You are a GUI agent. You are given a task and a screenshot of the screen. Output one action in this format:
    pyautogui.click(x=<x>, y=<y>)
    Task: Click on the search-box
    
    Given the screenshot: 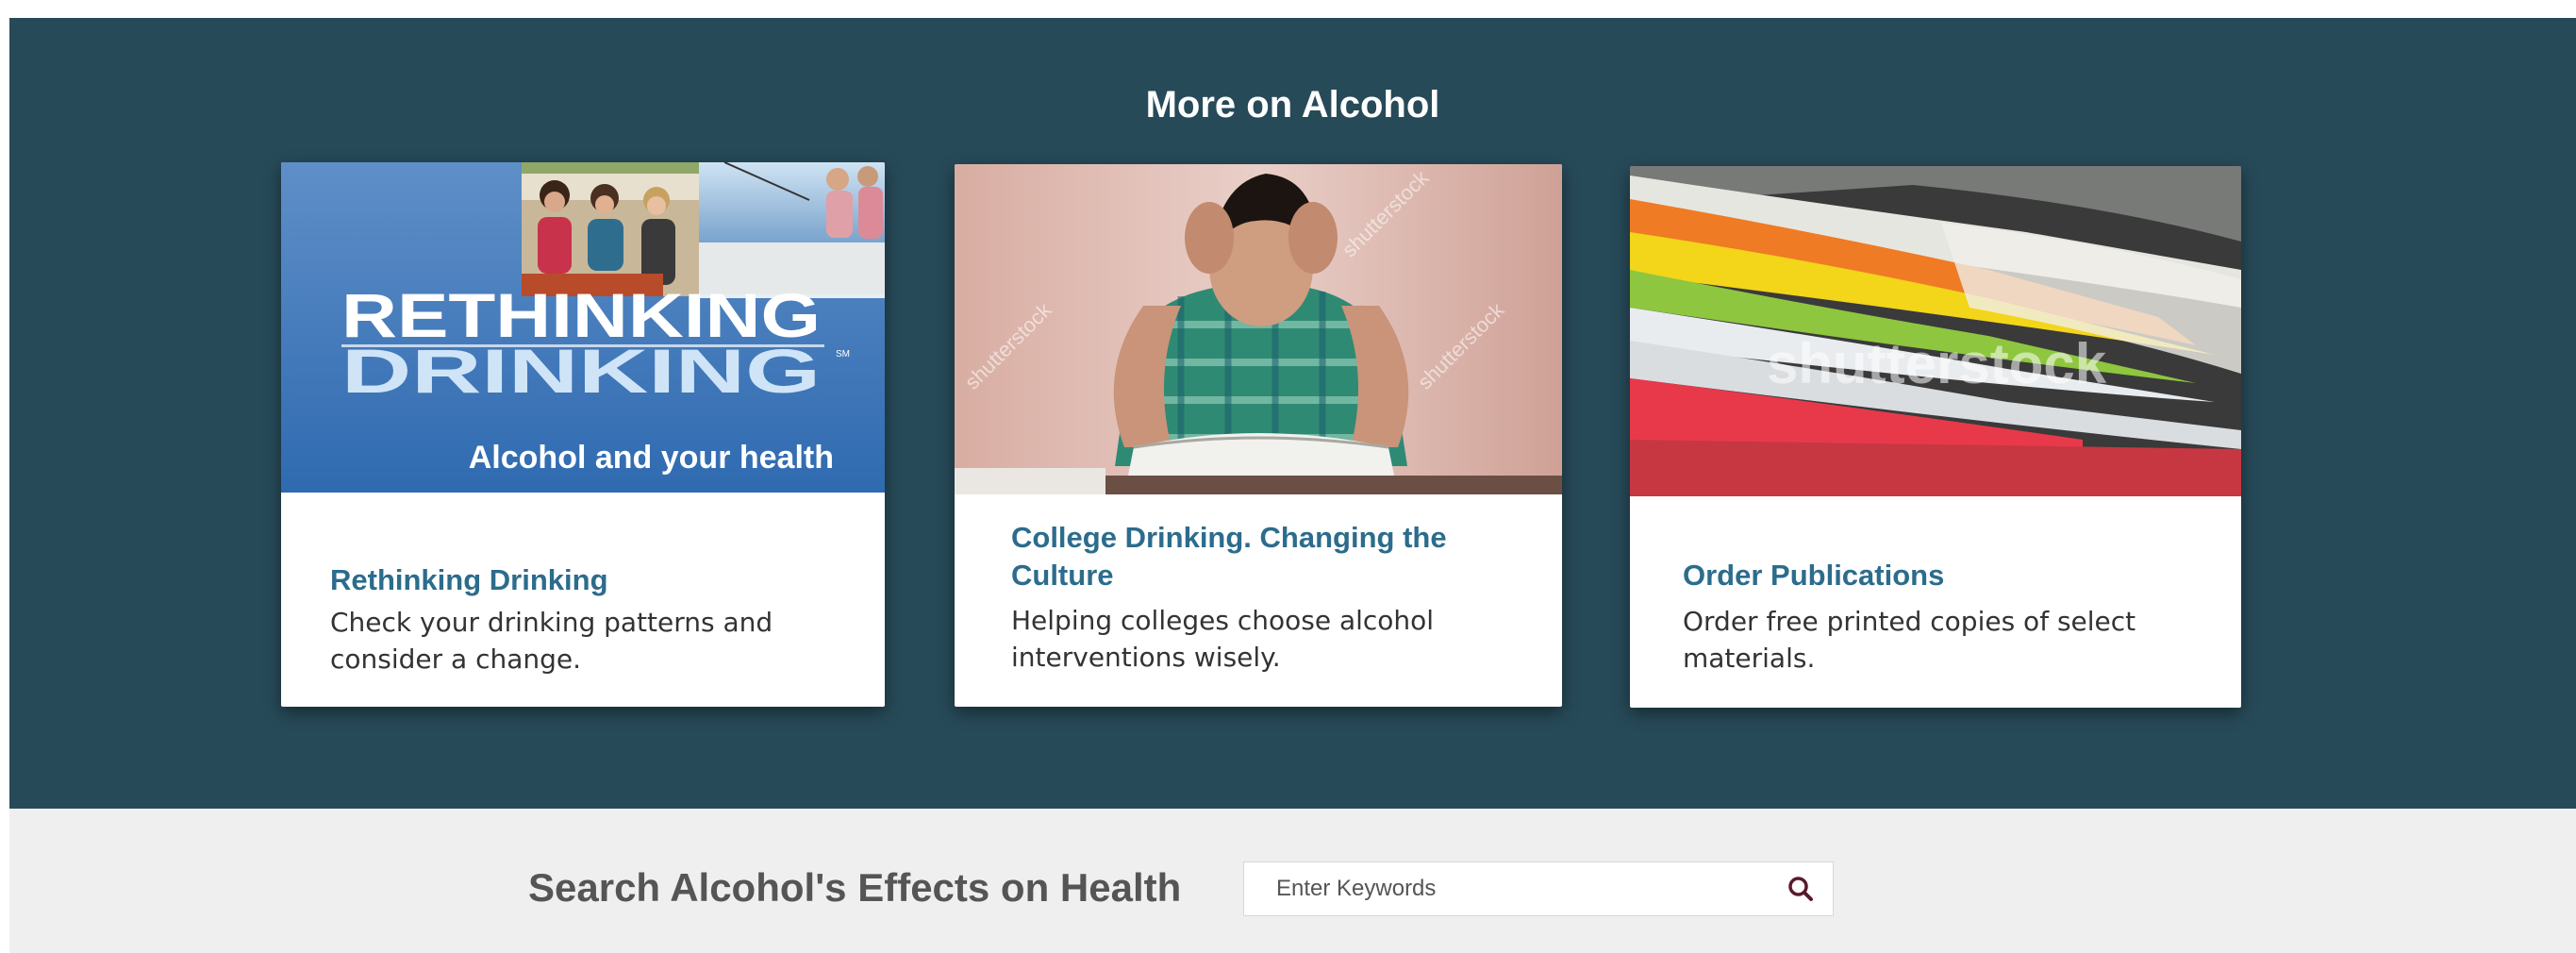 What is the action you would take?
    pyautogui.click(x=1539, y=888)
    